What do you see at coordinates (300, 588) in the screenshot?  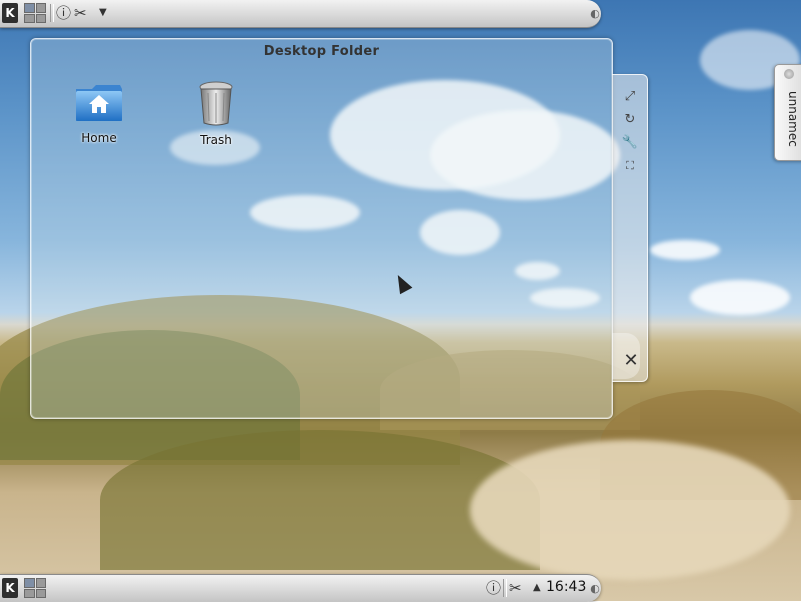 I see `bottom-panel: K ⓘ ✂ ▲ 16:43 ◐` at bounding box center [300, 588].